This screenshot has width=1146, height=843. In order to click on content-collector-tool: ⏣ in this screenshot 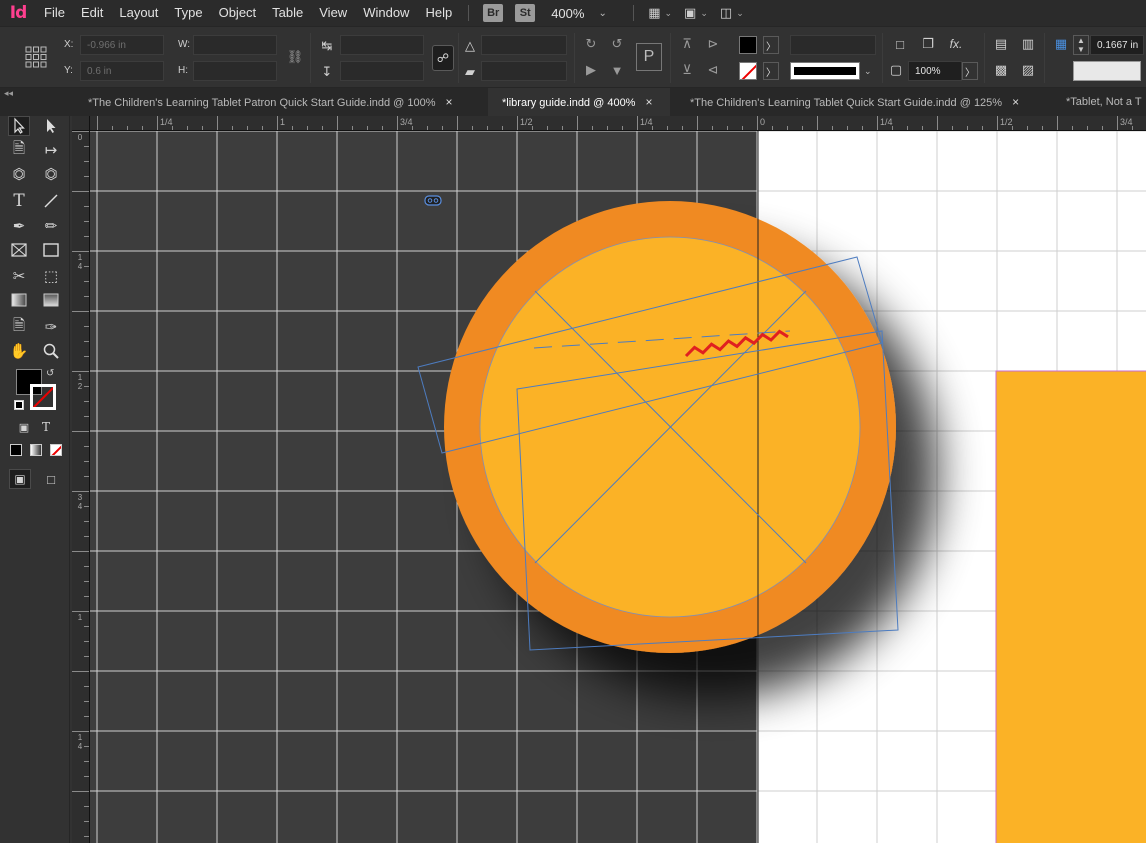, I will do `click(19, 174)`.